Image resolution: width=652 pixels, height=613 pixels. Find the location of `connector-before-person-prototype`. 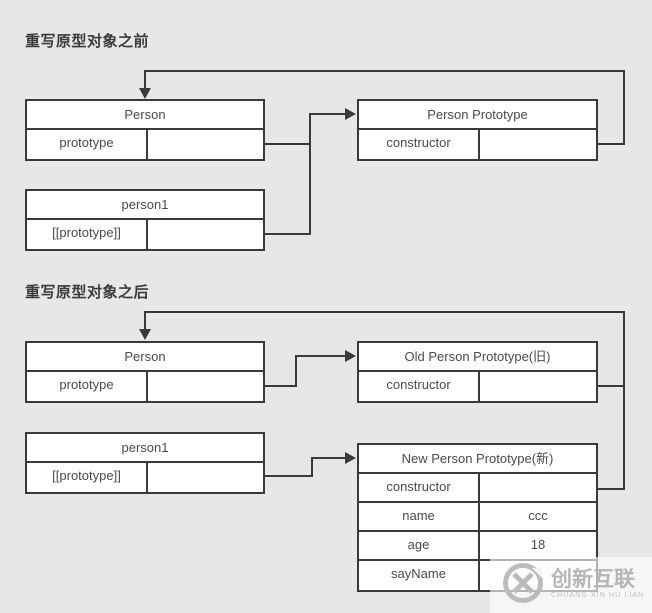

connector-before-person-prototype is located at coordinates (288, 144).